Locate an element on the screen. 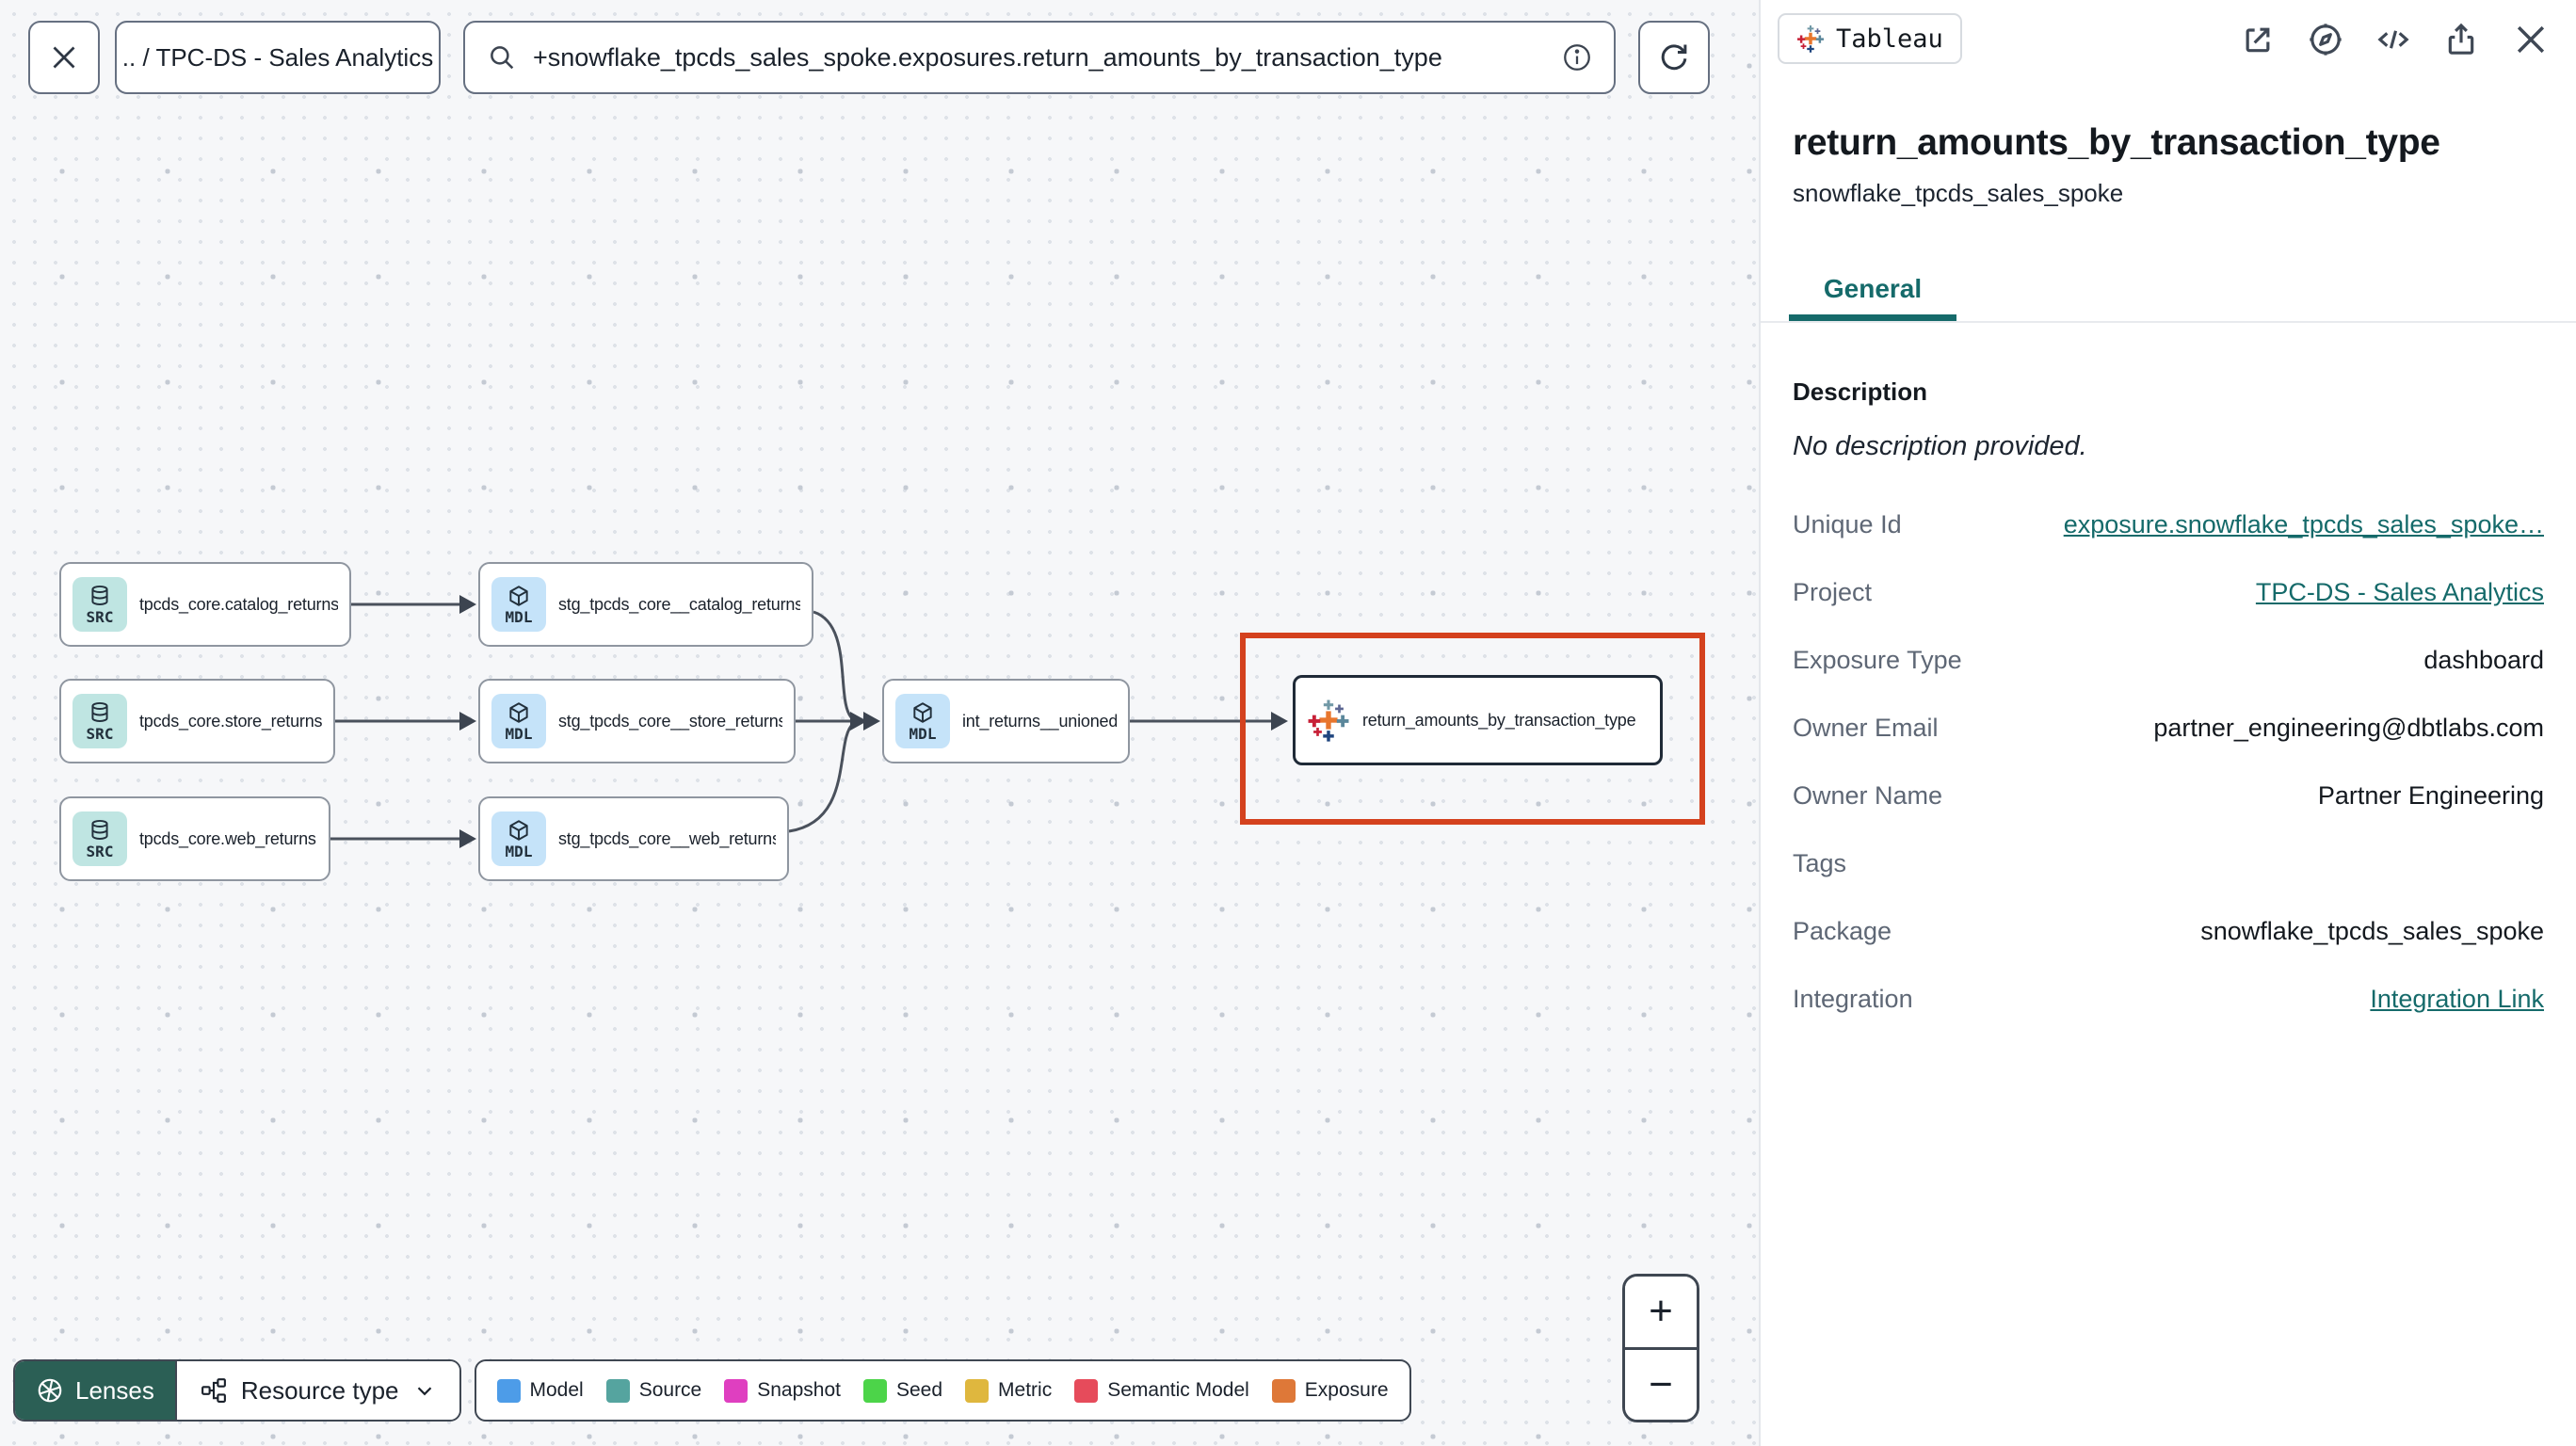 The image size is (2576, 1446). view-code-button is located at coordinates (2393, 39).